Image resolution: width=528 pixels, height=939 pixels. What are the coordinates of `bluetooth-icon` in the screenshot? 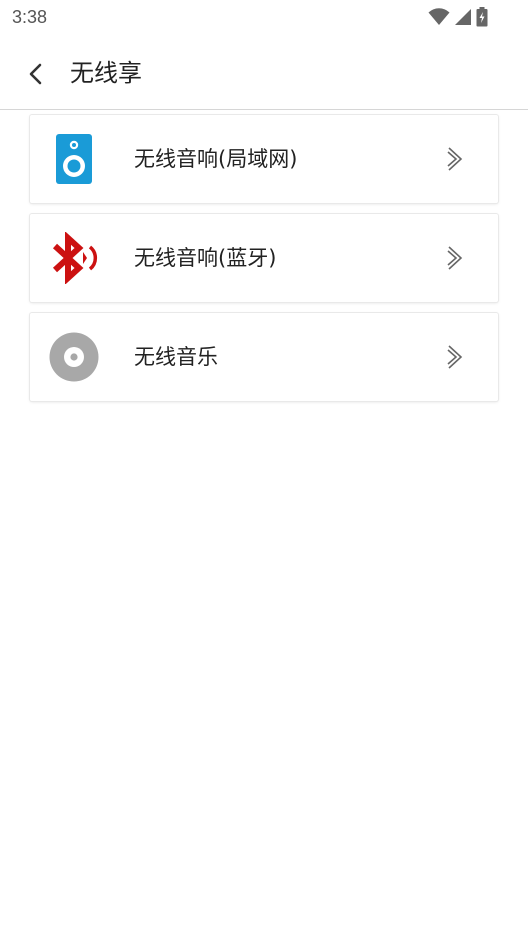 It's located at (75, 258).